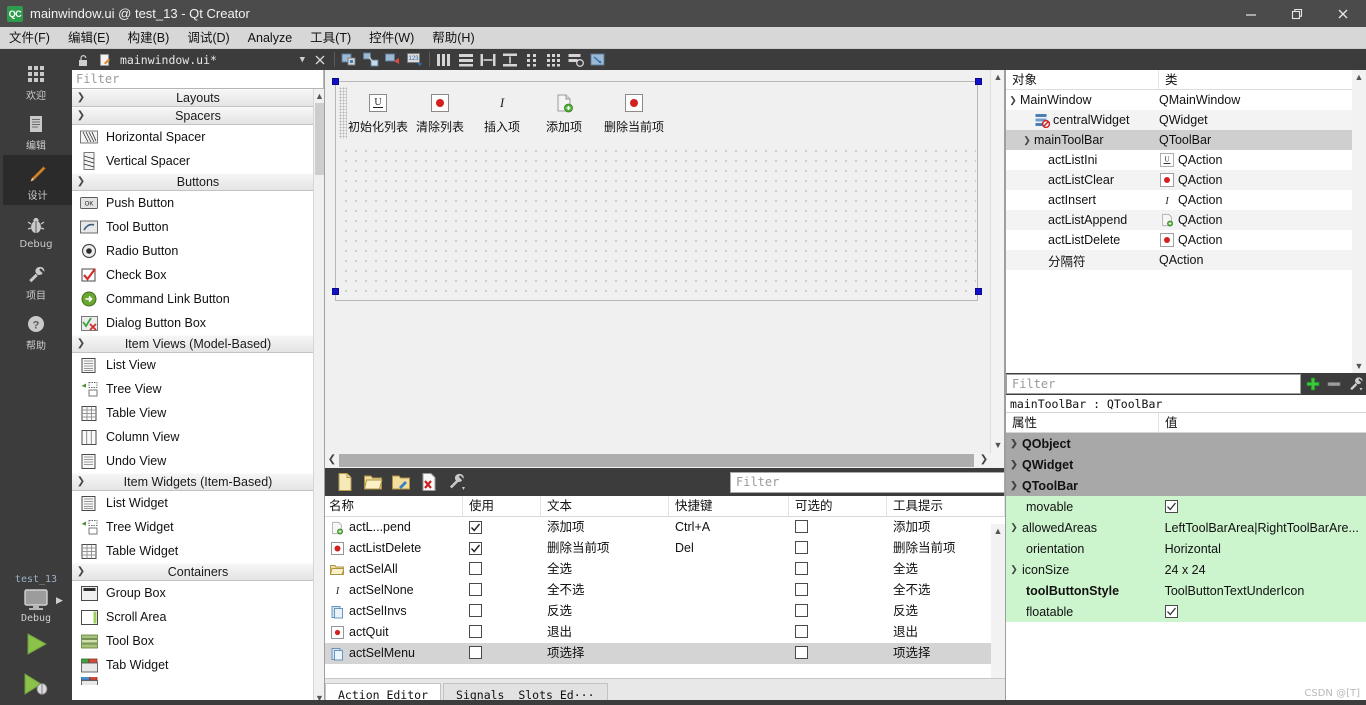  I want to click on menu-help: 帮助(H), so click(453, 38).